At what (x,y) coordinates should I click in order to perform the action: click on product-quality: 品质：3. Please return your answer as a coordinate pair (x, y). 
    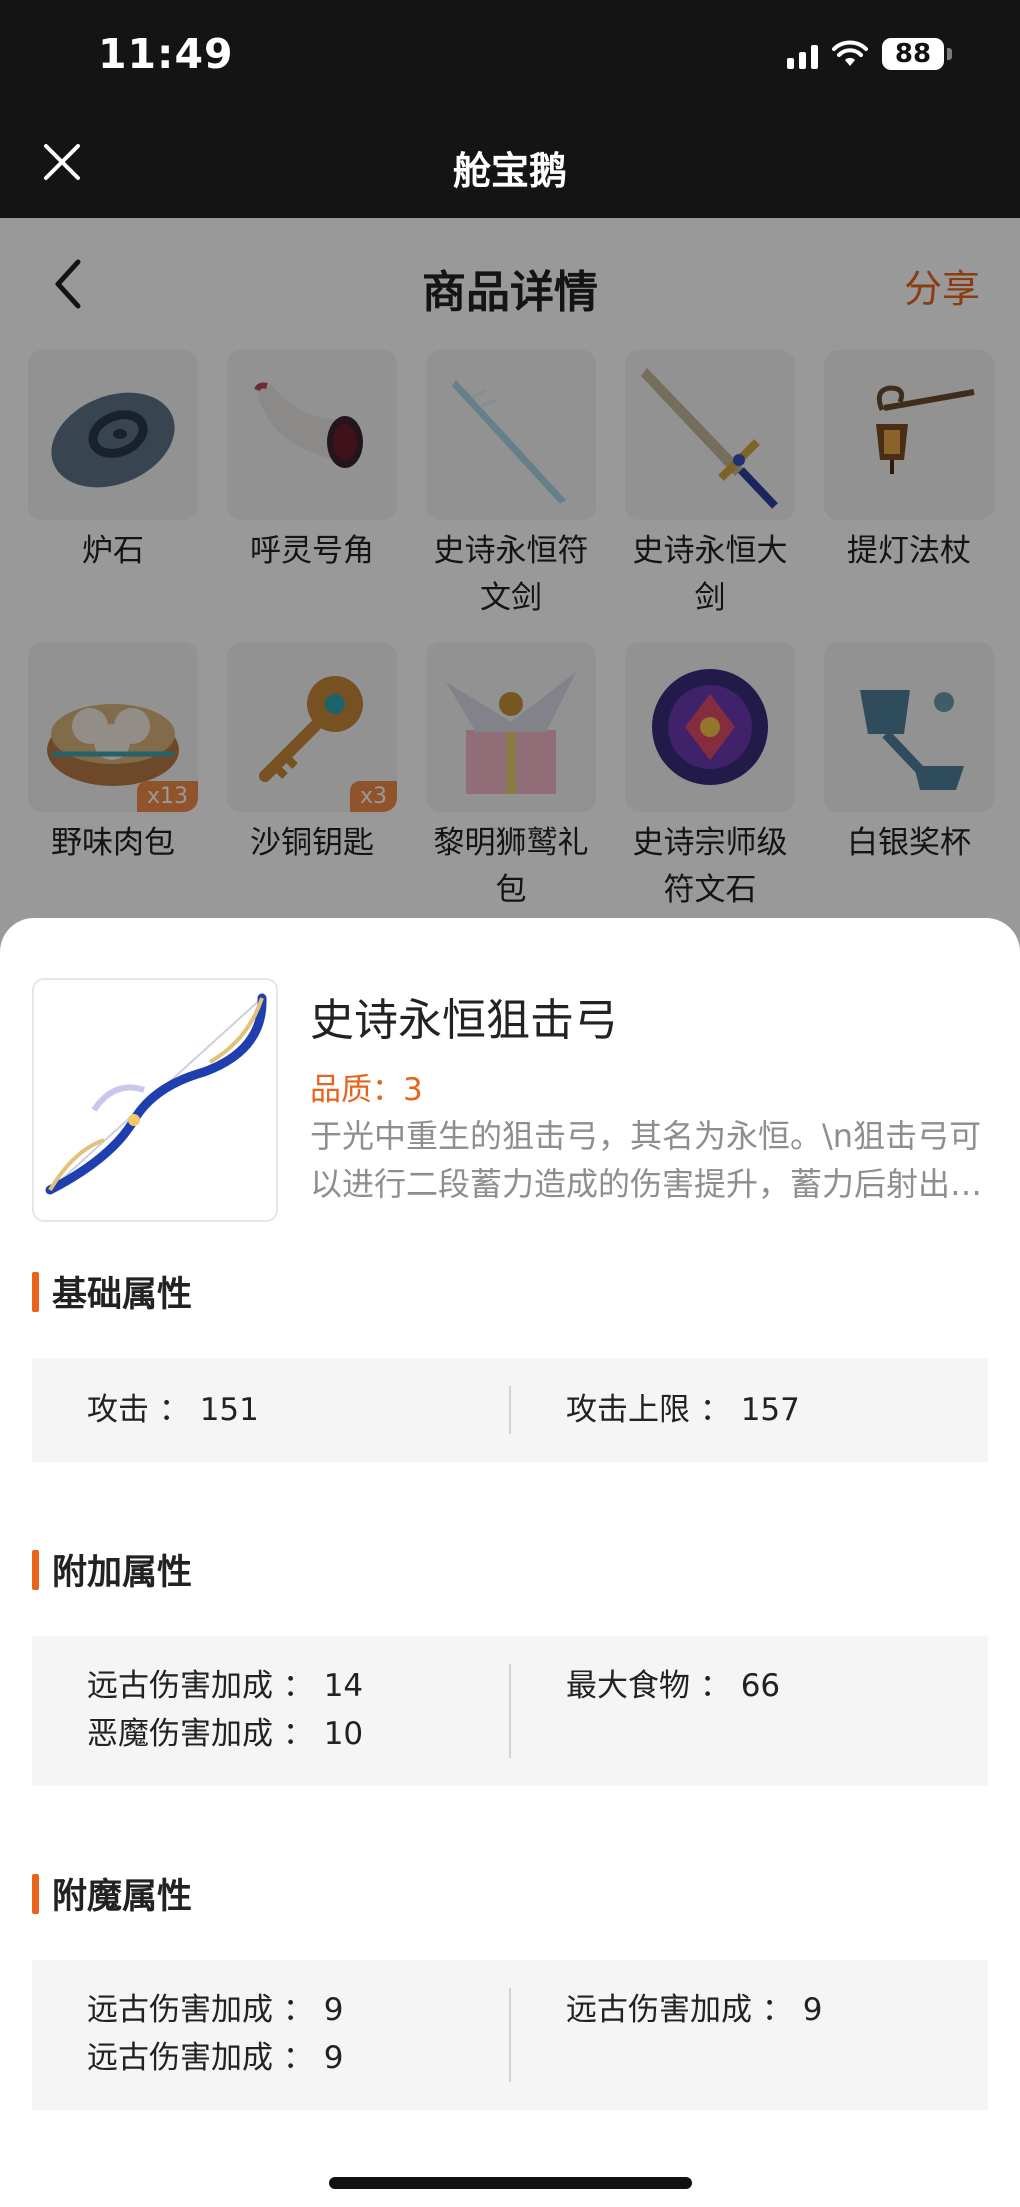
    Looking at the image, I should click on (366, 1090).